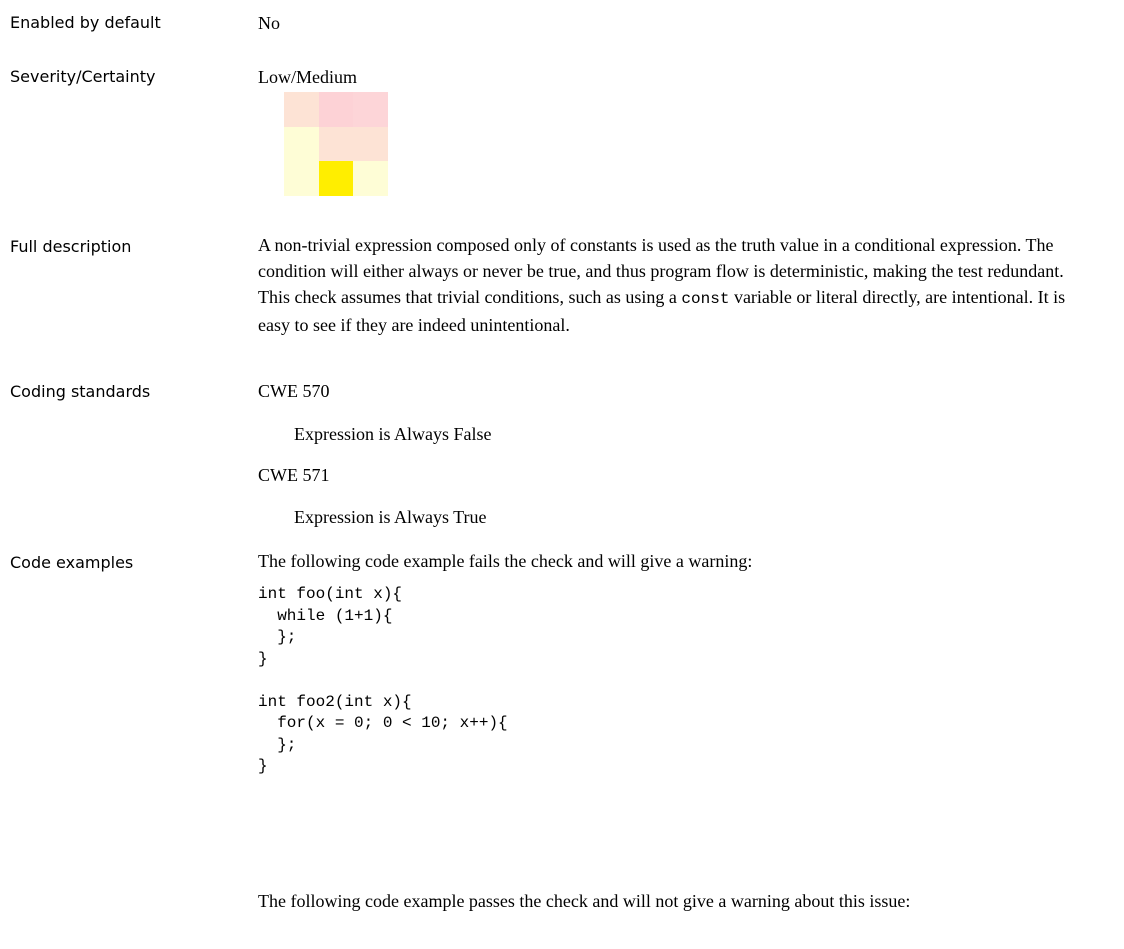 Image resolution: width=1124 pixels, height=949 pixels. I want to click on standard-id-cwe-571: CWE 571, so click(294, 475).